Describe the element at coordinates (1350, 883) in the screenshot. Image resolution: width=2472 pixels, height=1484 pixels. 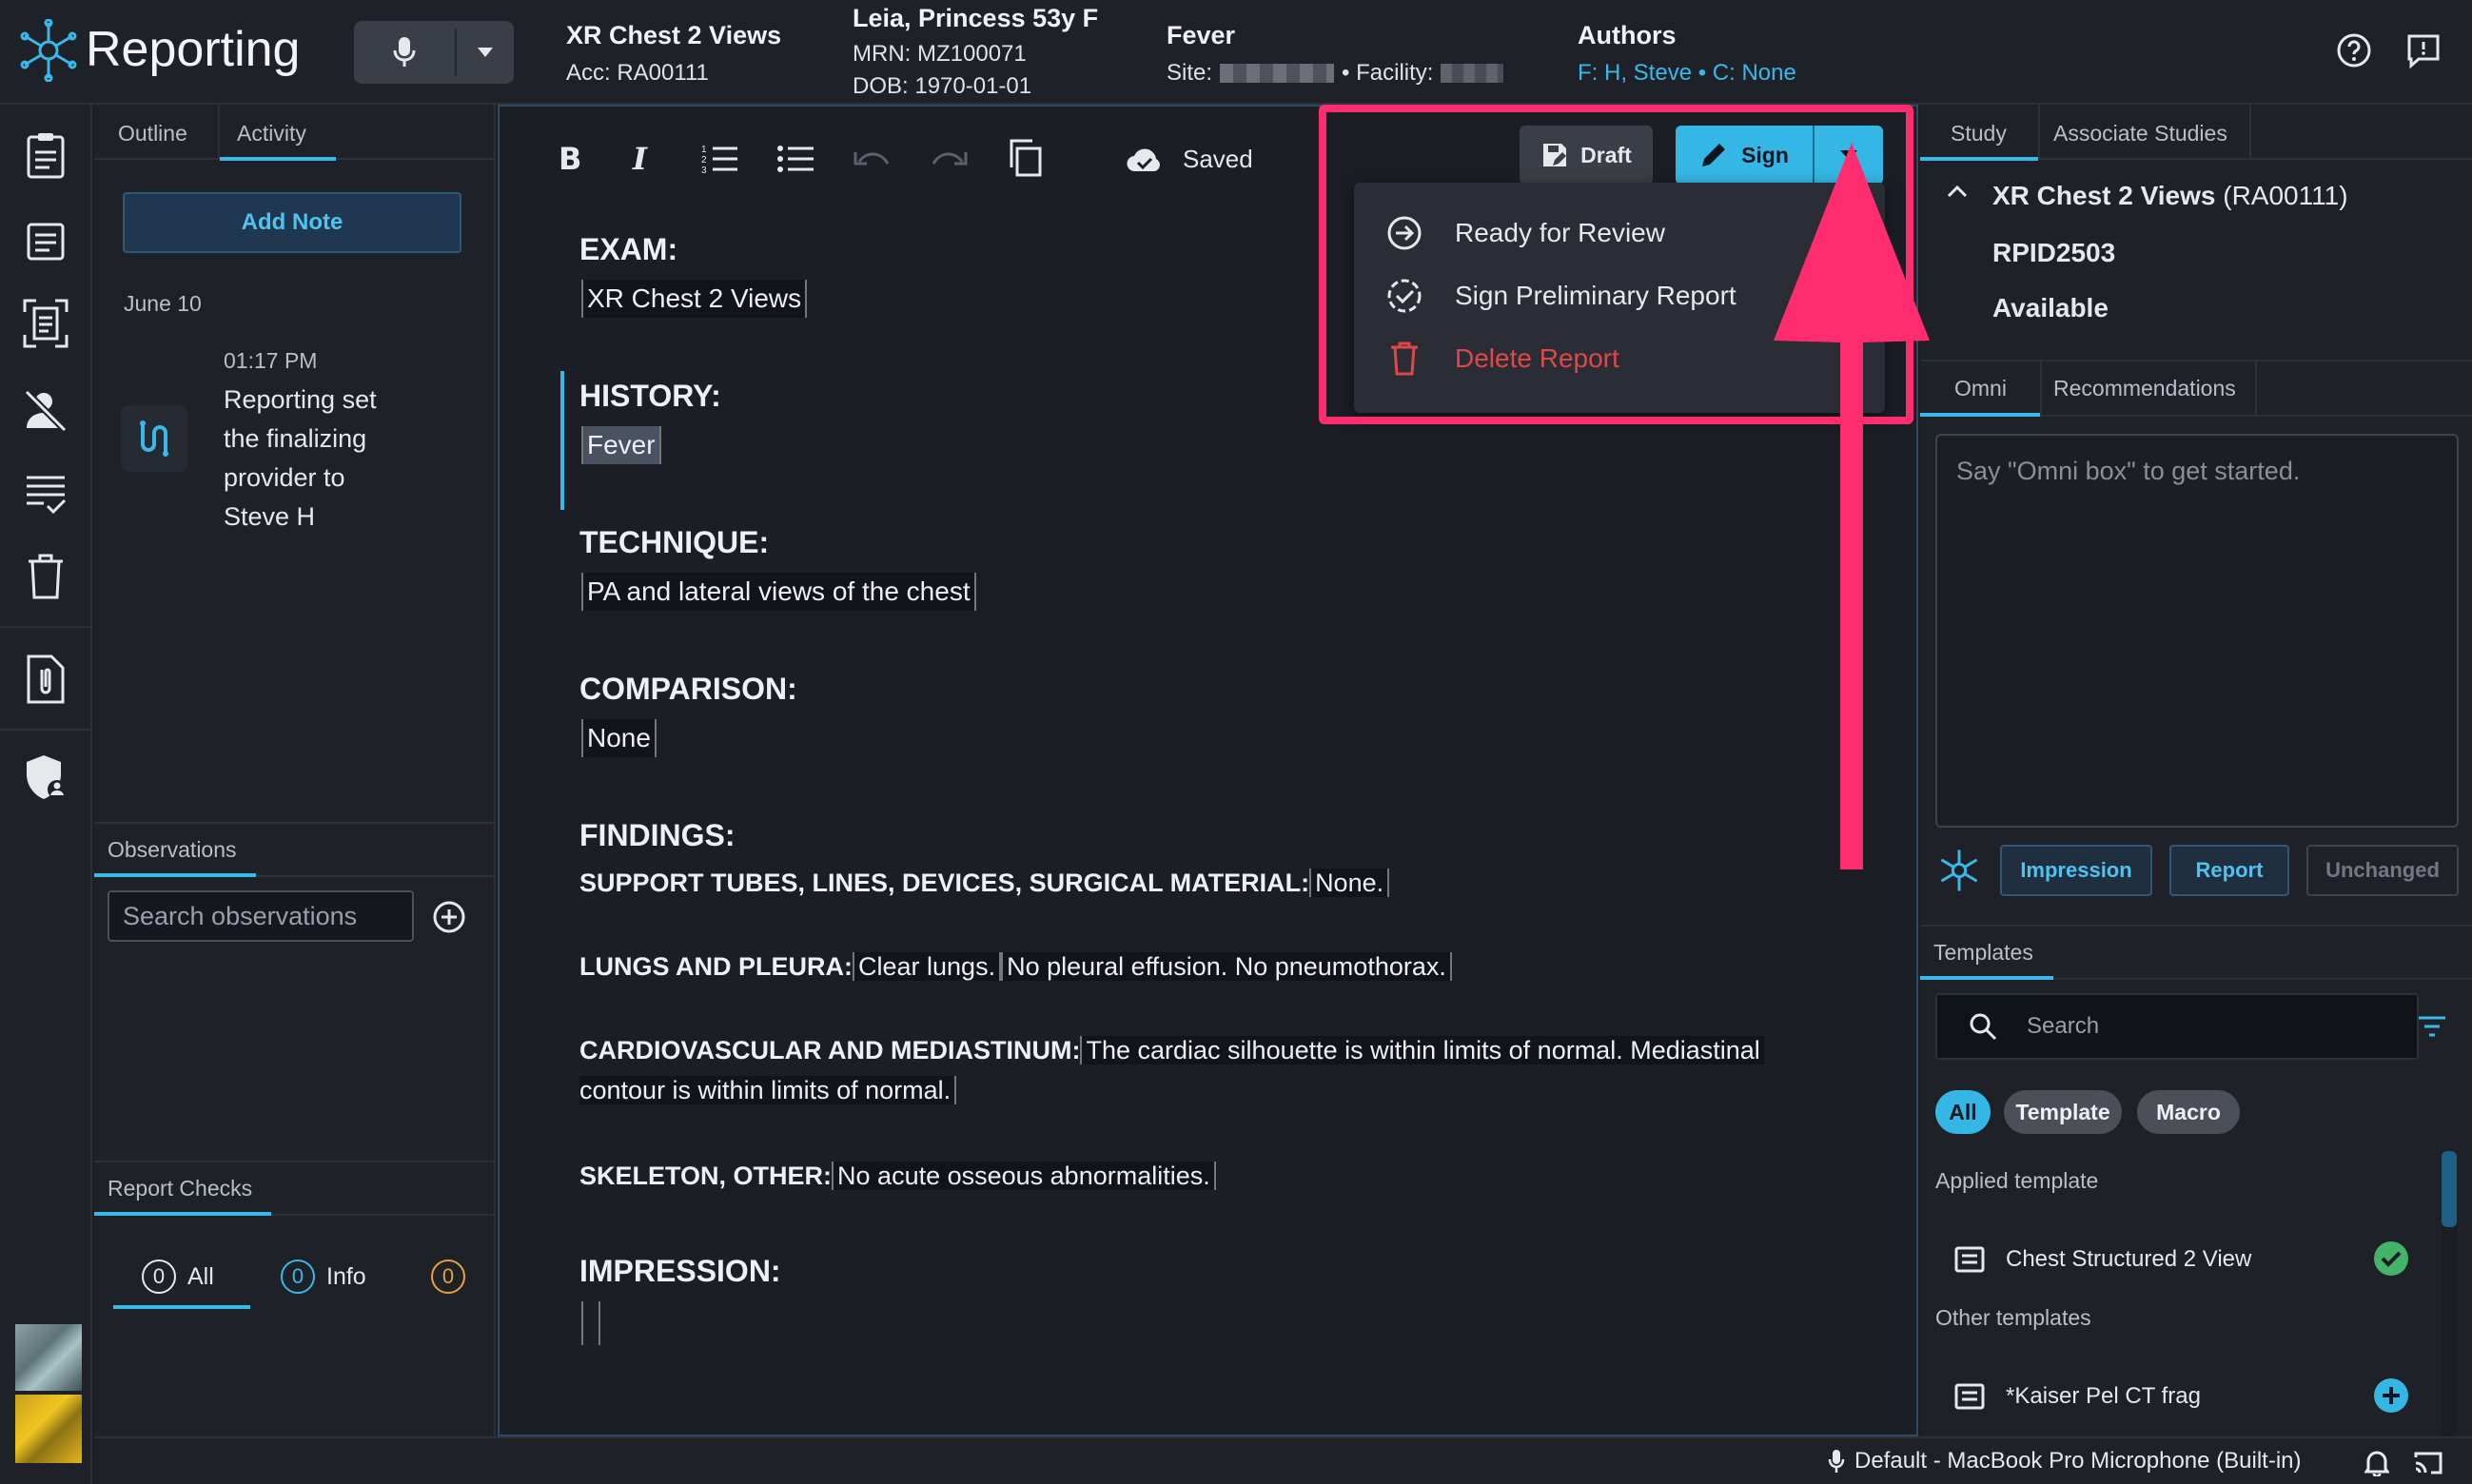
I see `support-field: None.` at that location.